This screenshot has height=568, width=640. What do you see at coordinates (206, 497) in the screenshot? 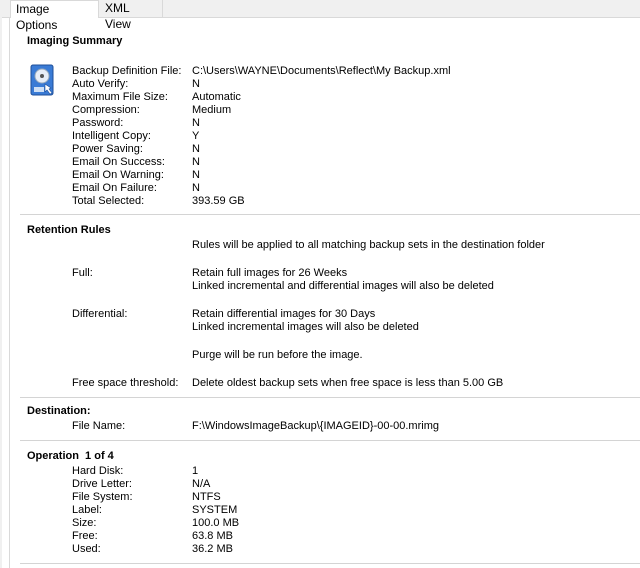
I see `operation-value-file-system: NTFS` at bounding box center [206, 497].